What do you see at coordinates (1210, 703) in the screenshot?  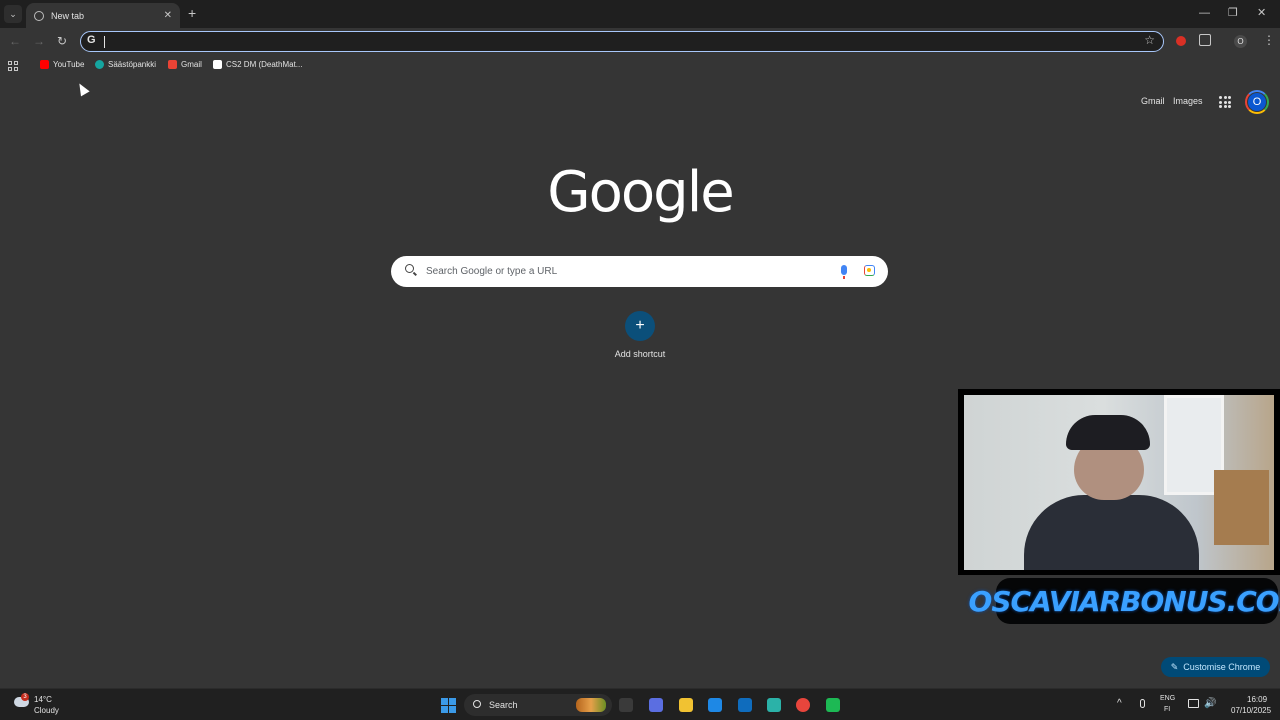 I see `volume-icon: 🔊` at bounding box center [1210, 703].